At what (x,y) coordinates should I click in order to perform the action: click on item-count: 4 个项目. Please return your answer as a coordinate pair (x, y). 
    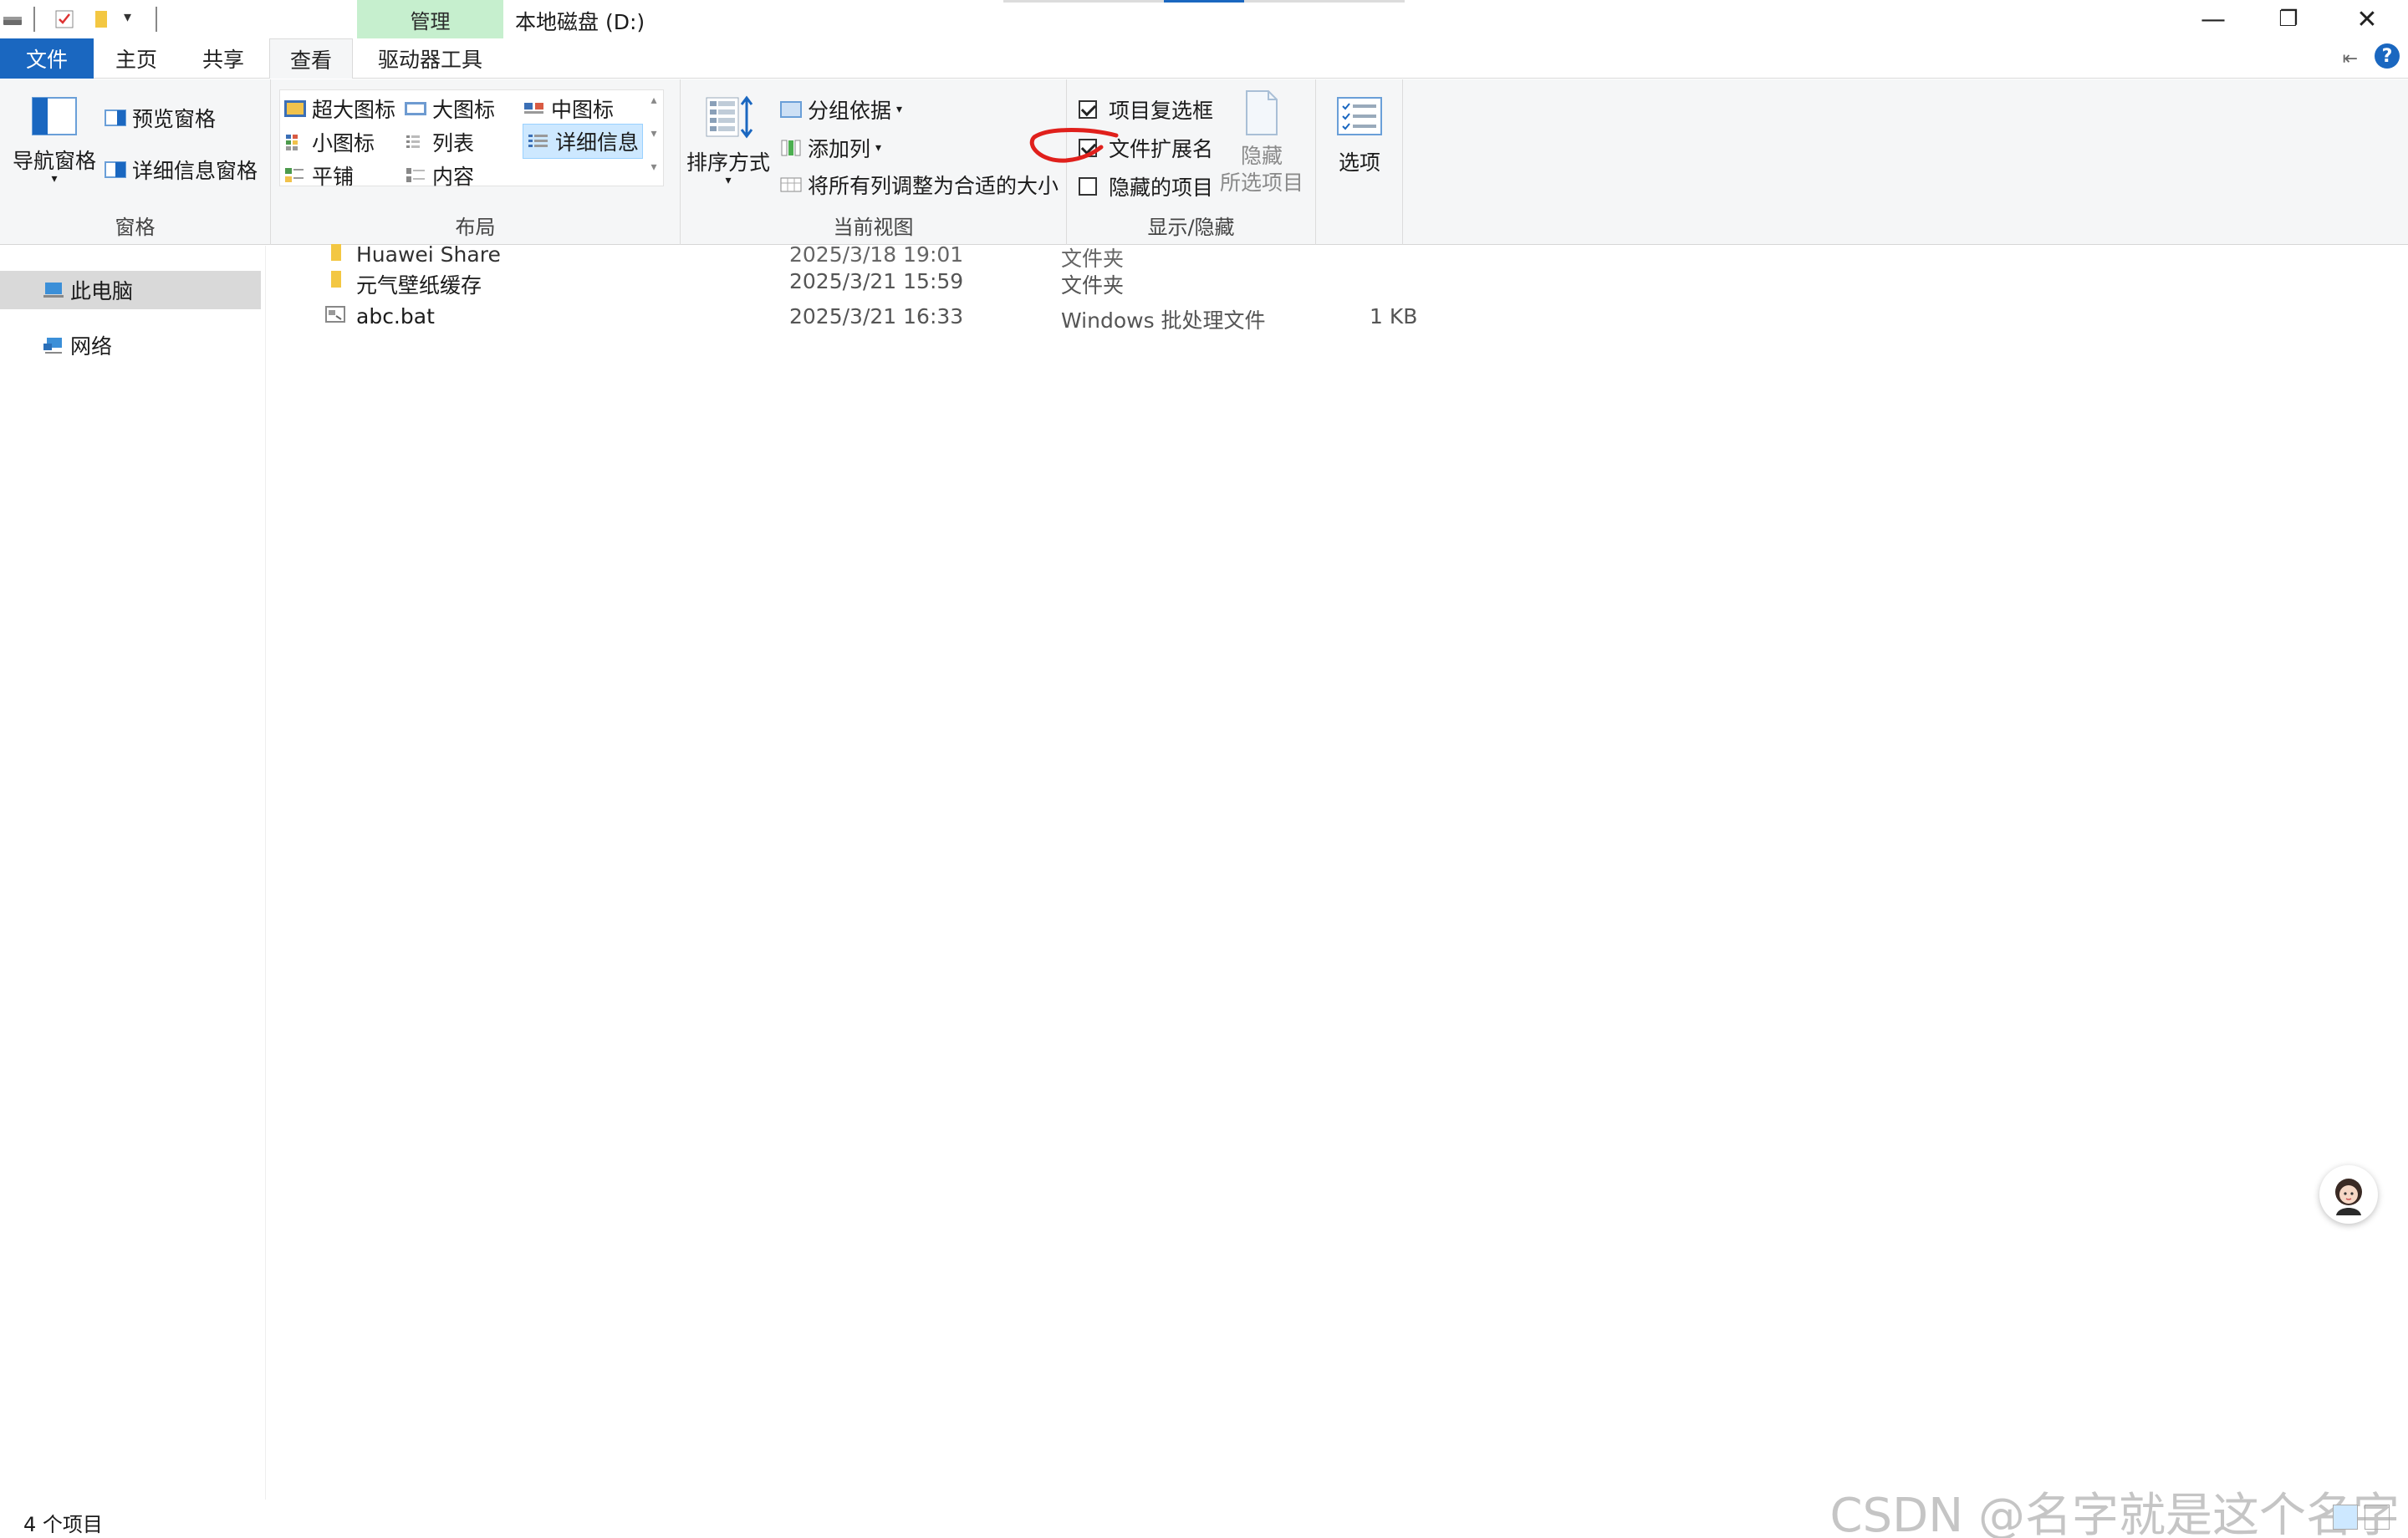
    Looking at the image, I should click on (63, 1525).